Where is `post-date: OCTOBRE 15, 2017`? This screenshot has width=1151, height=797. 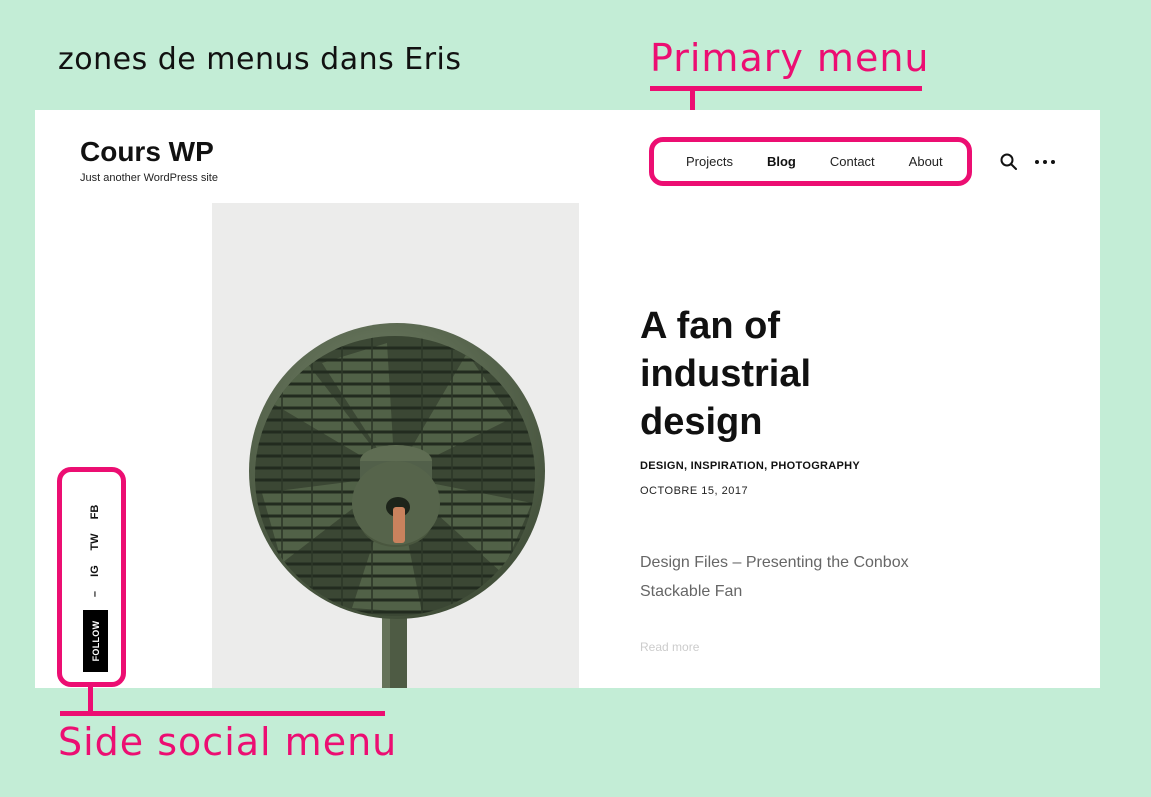 post-date: OCTOBRE 15, 2017 is located at coordinates (694, 491).